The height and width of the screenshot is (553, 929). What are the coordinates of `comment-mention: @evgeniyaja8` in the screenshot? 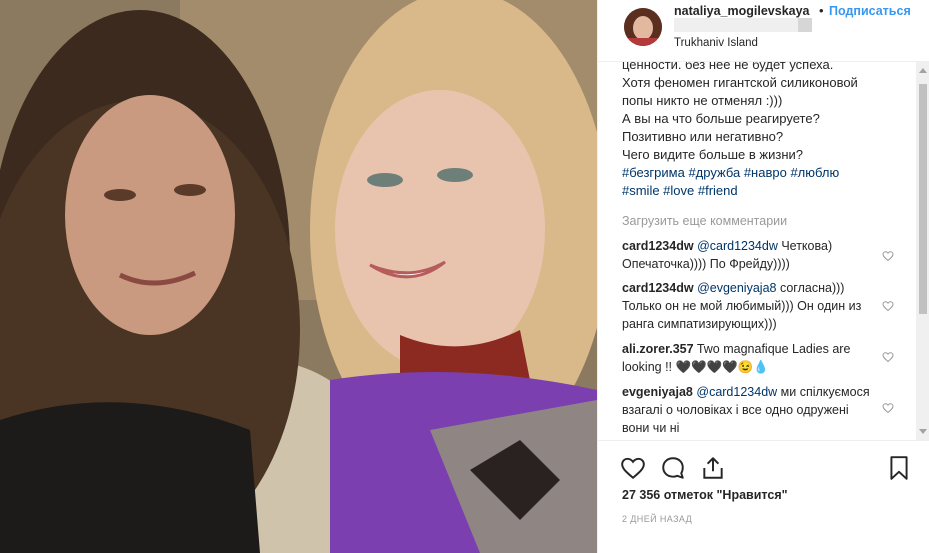 It's located at (736, 288).